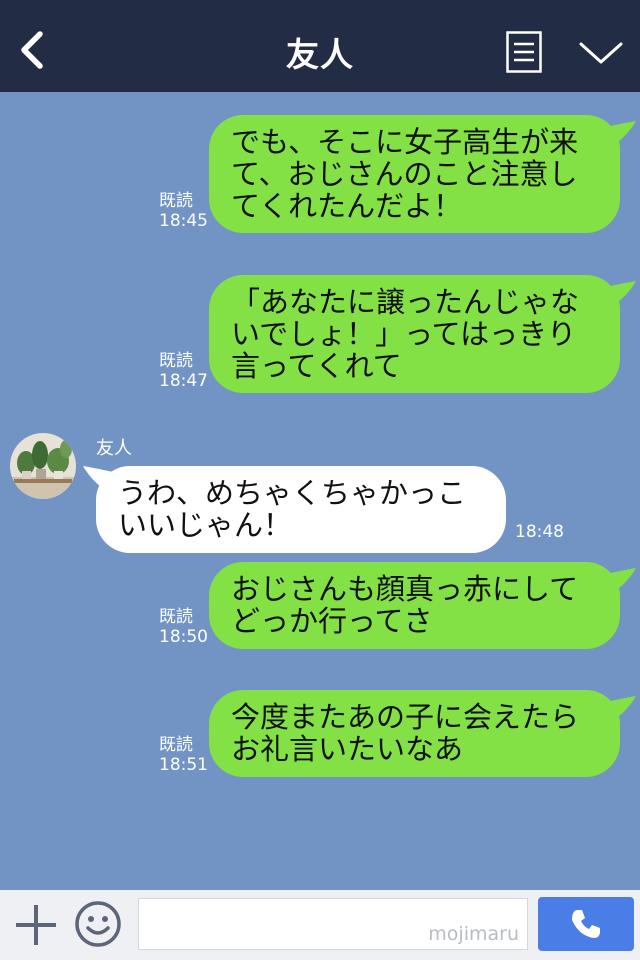 This screenshot has width=640, height=960. What do you see at coordinates (405, 302) in the screenshot?
I see `message-line: 「あなたに譲ったんじゃな` at bounding box center [405, 302].